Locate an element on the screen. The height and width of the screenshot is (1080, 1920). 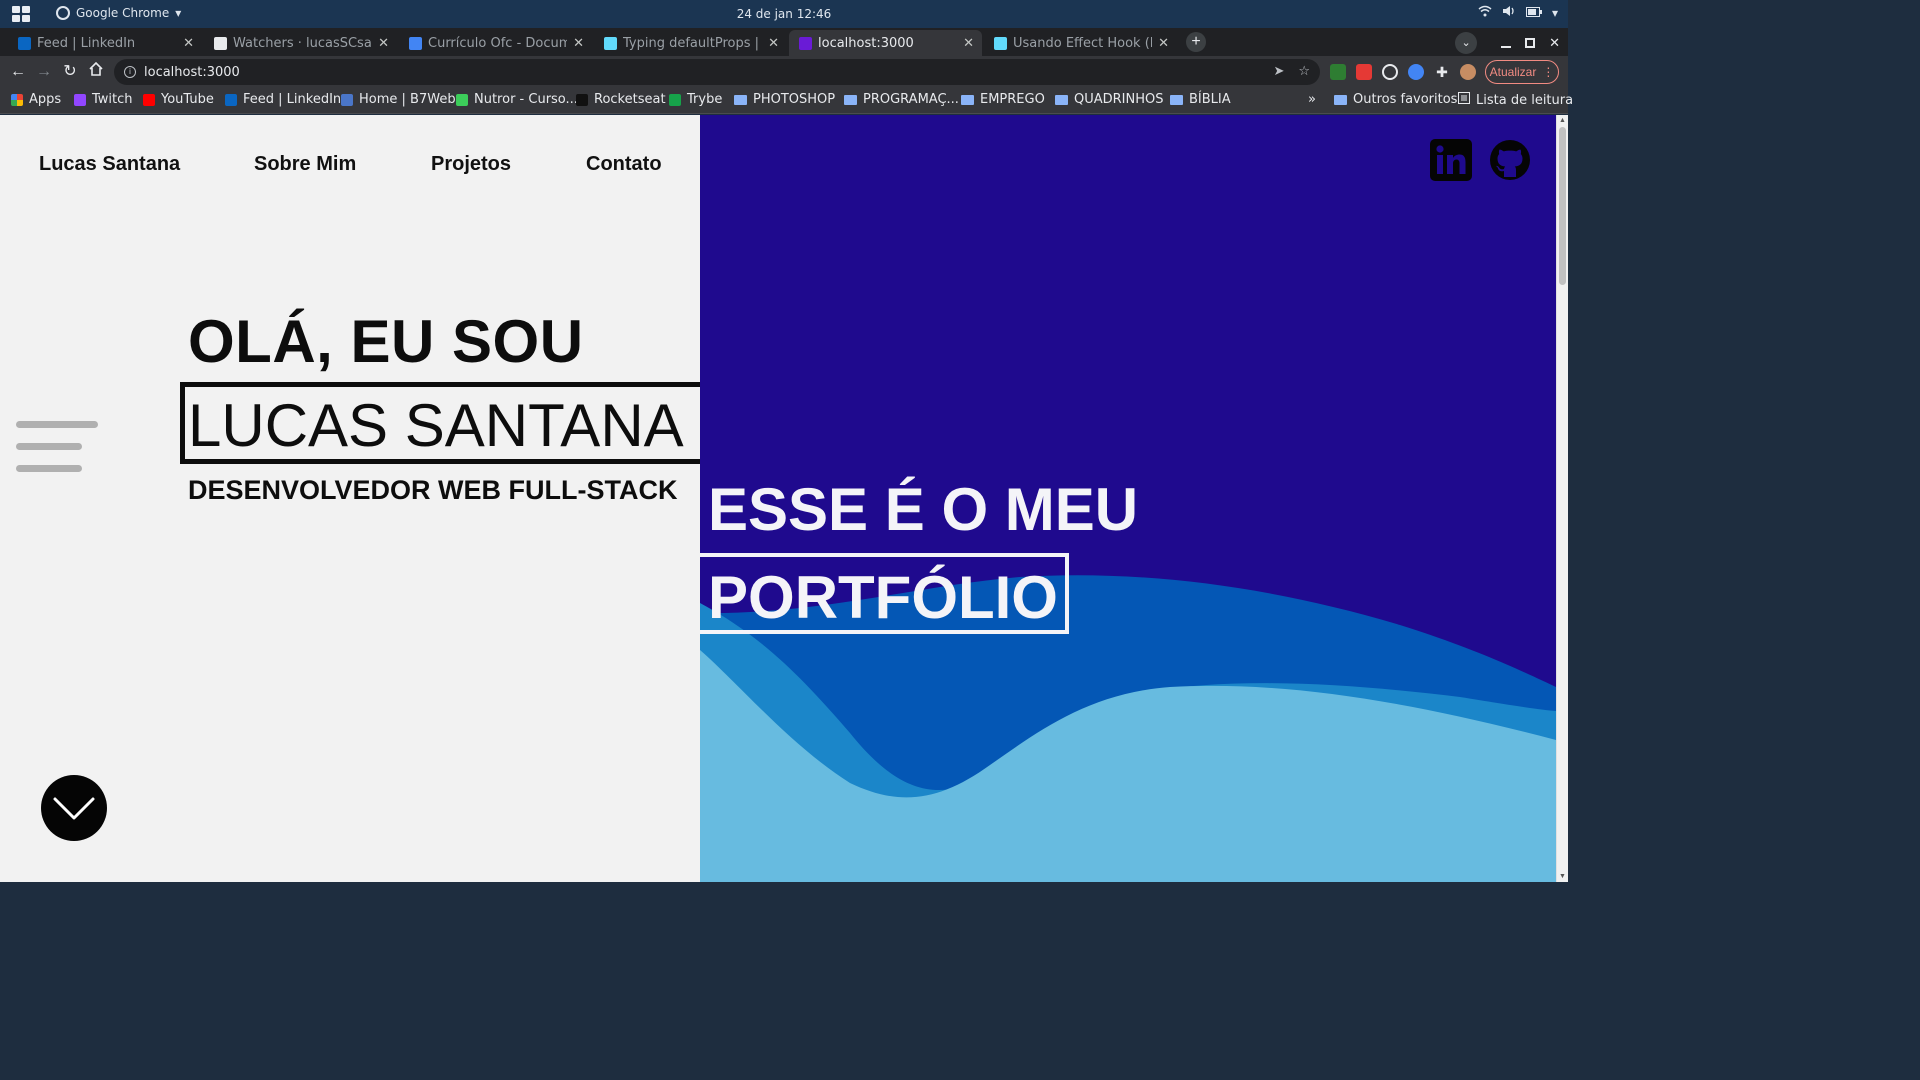
close-window-button: ✕ is located at coordinates (1554, 43).